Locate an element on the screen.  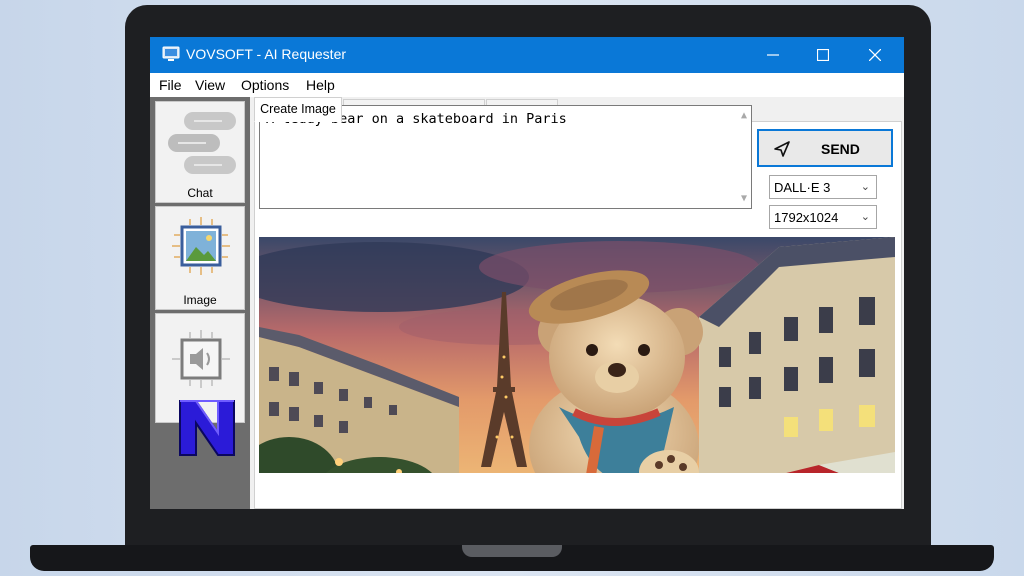
send-button: SEND is located at coordinates (825, 148).